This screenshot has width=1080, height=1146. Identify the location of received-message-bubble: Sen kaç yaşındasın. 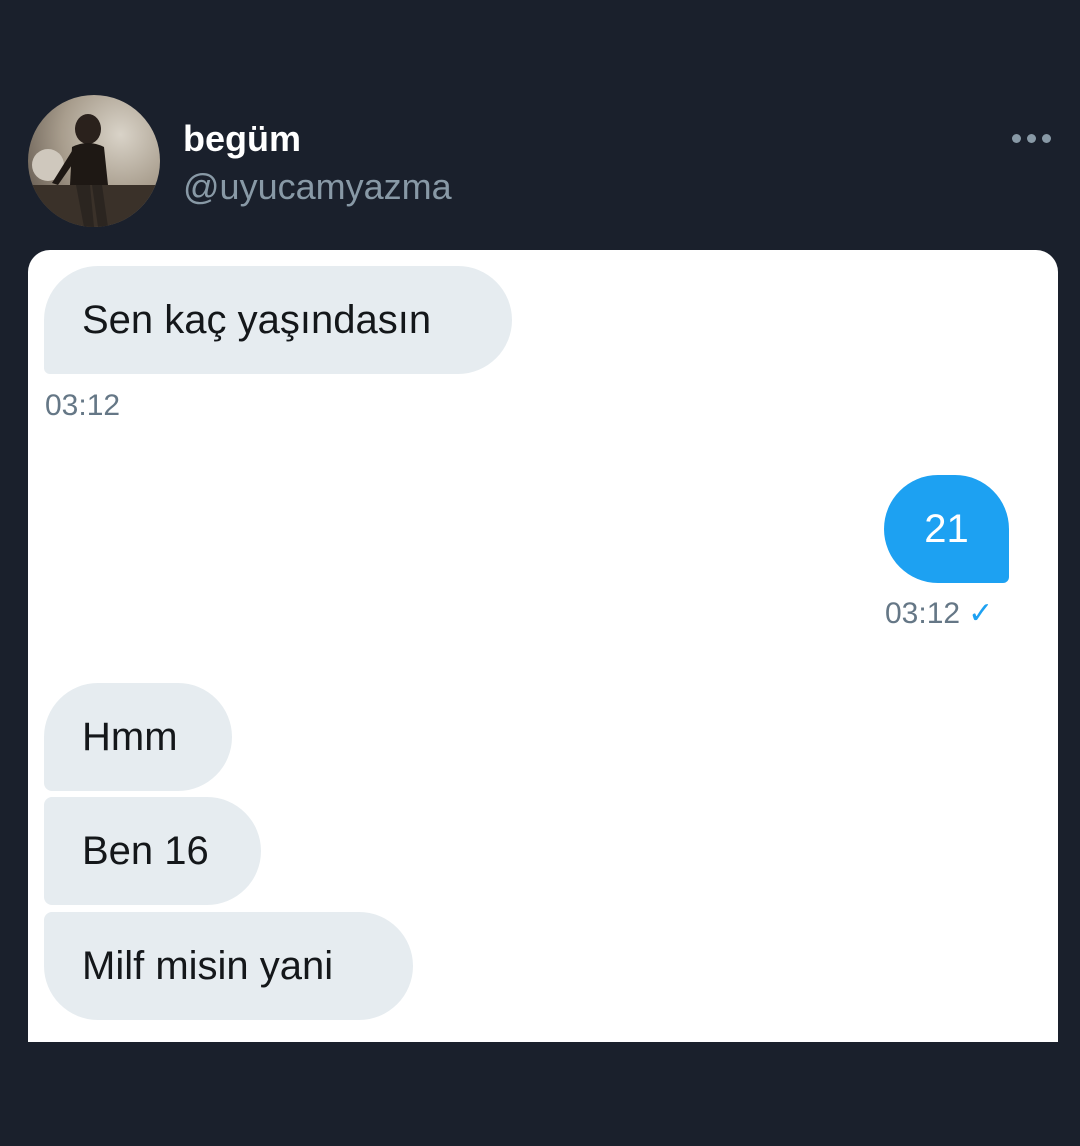
(278, 320).